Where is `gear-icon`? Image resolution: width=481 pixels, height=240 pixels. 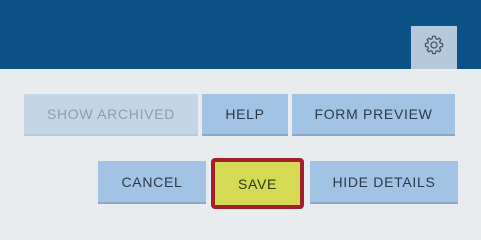 gear-icon is located at coordinates (434, 47).